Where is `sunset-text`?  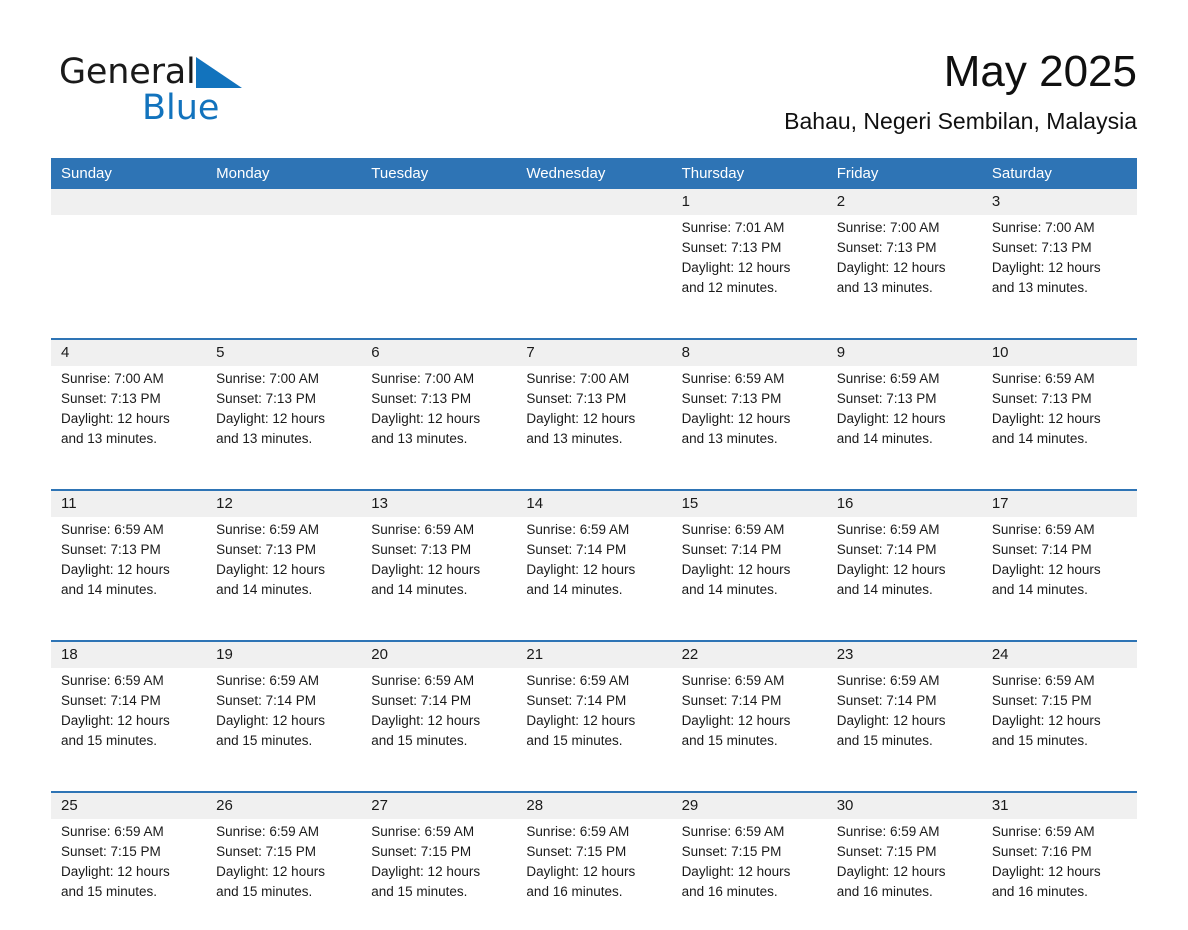
sunset-text is located at coordinates (284, 248).